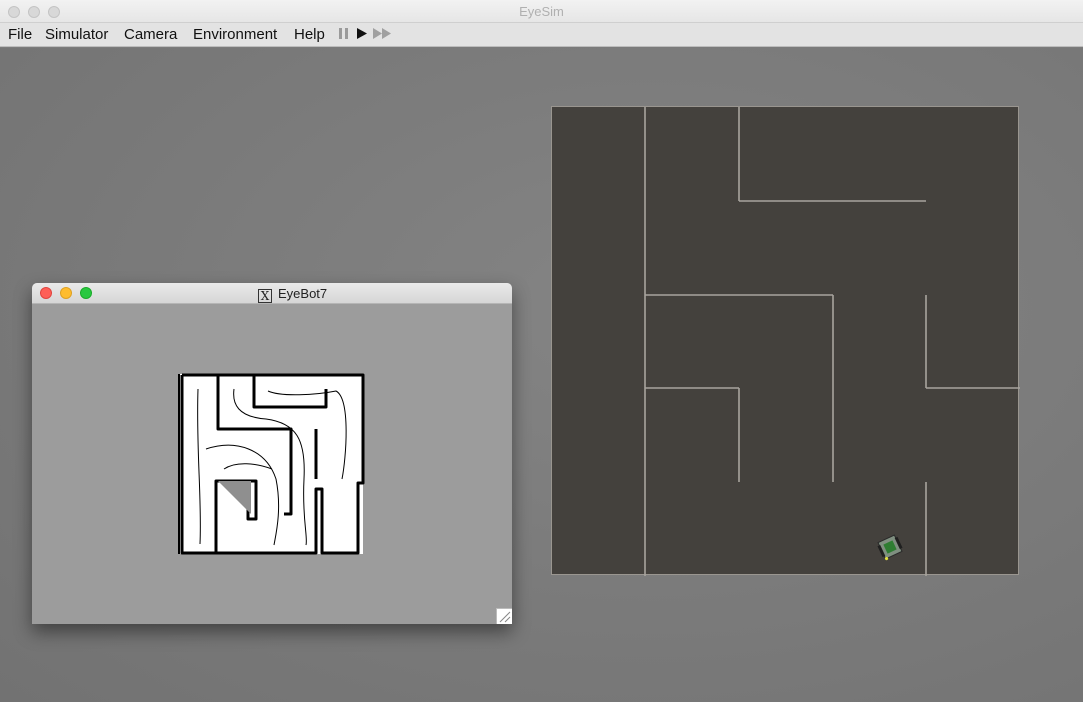 The image size is (1083, 702). Describe the element at coordinates (383, 35) in the screenshot. I see `fast-forward-icon` at that location.